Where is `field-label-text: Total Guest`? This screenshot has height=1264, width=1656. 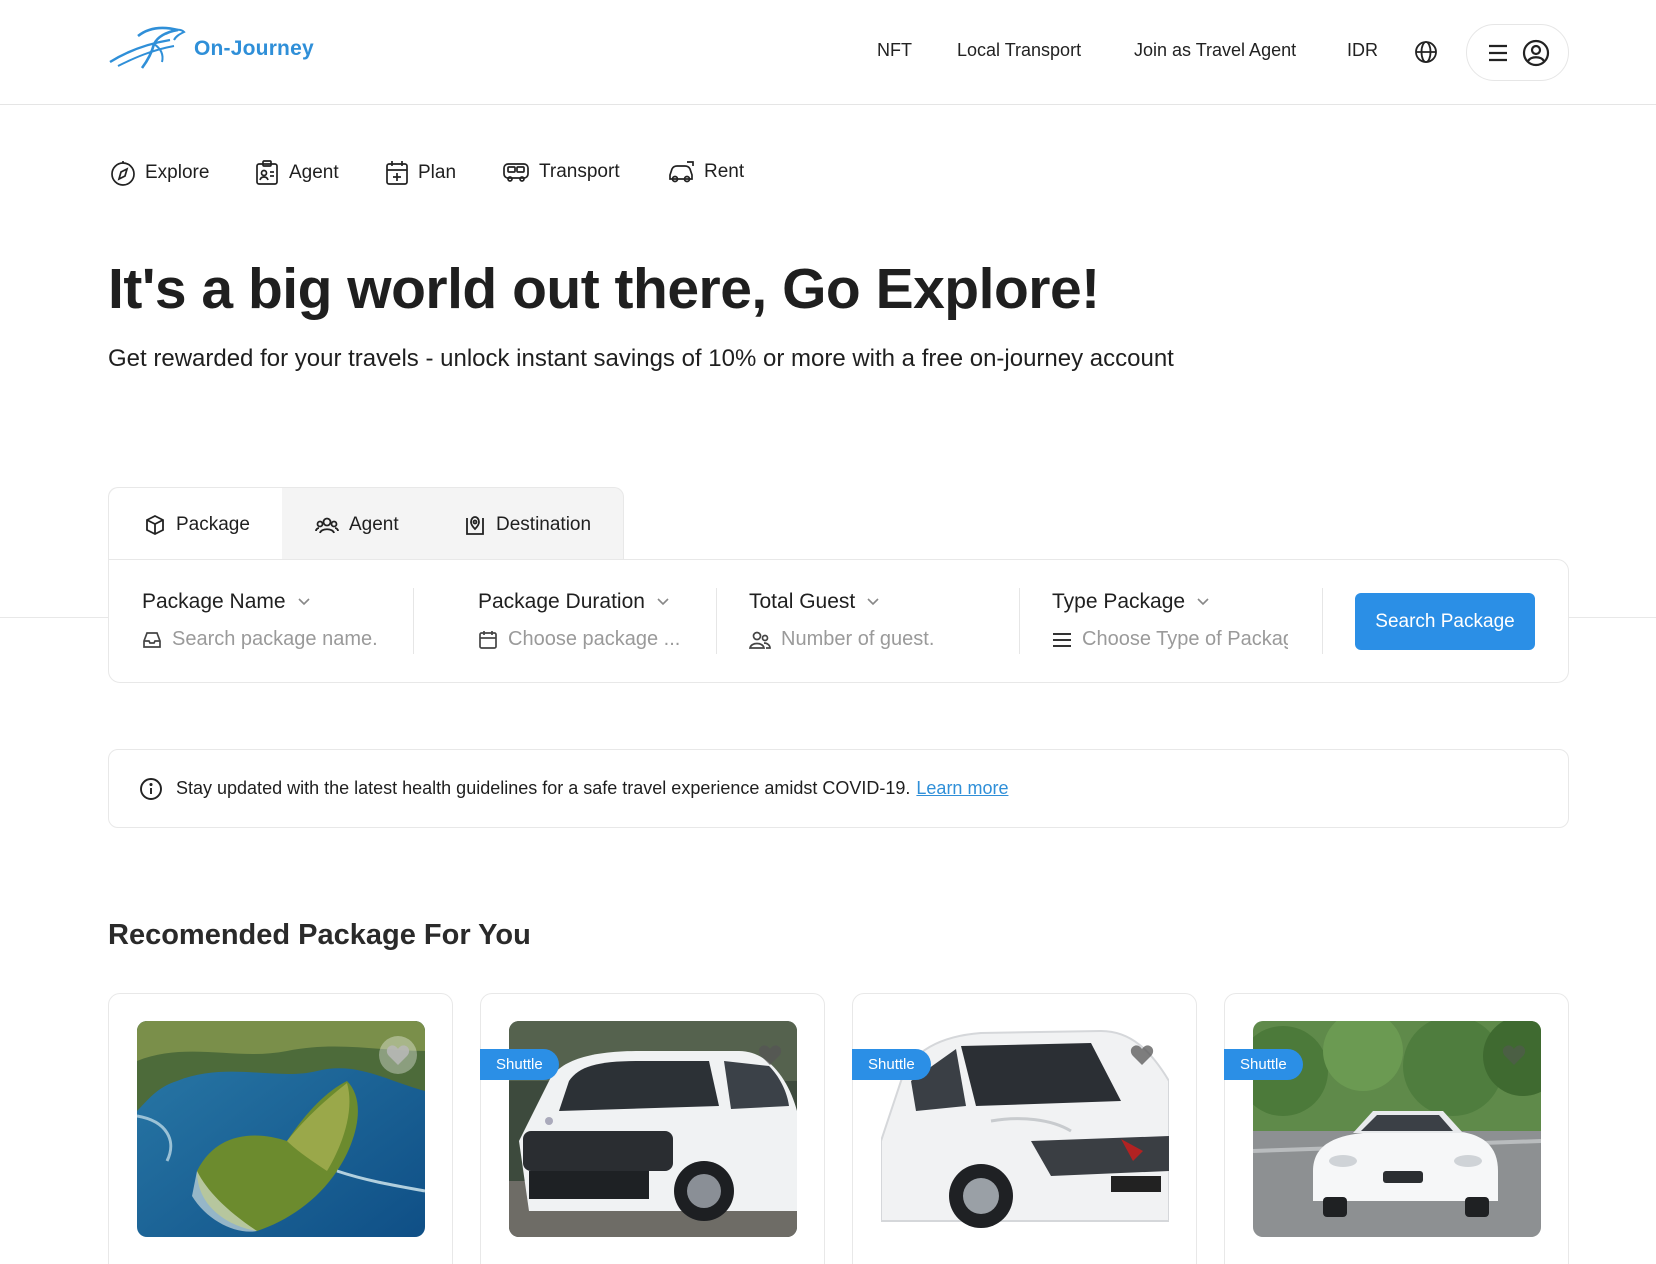
field-label-text: Total Guest is located at coordinates (802, 601).